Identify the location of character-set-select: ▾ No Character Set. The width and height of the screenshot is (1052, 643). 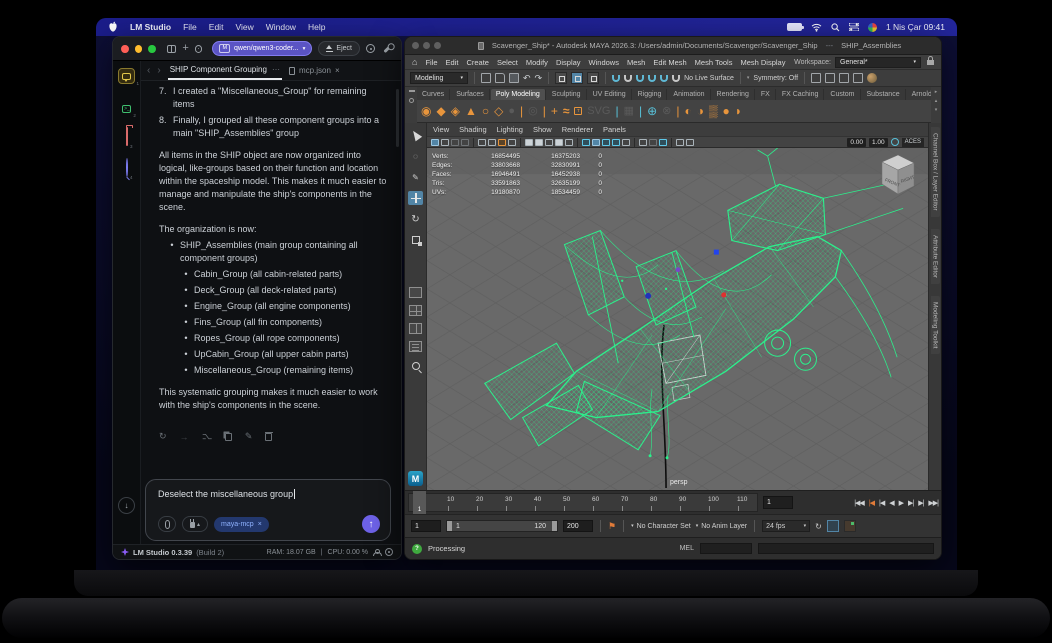
(661, 526).